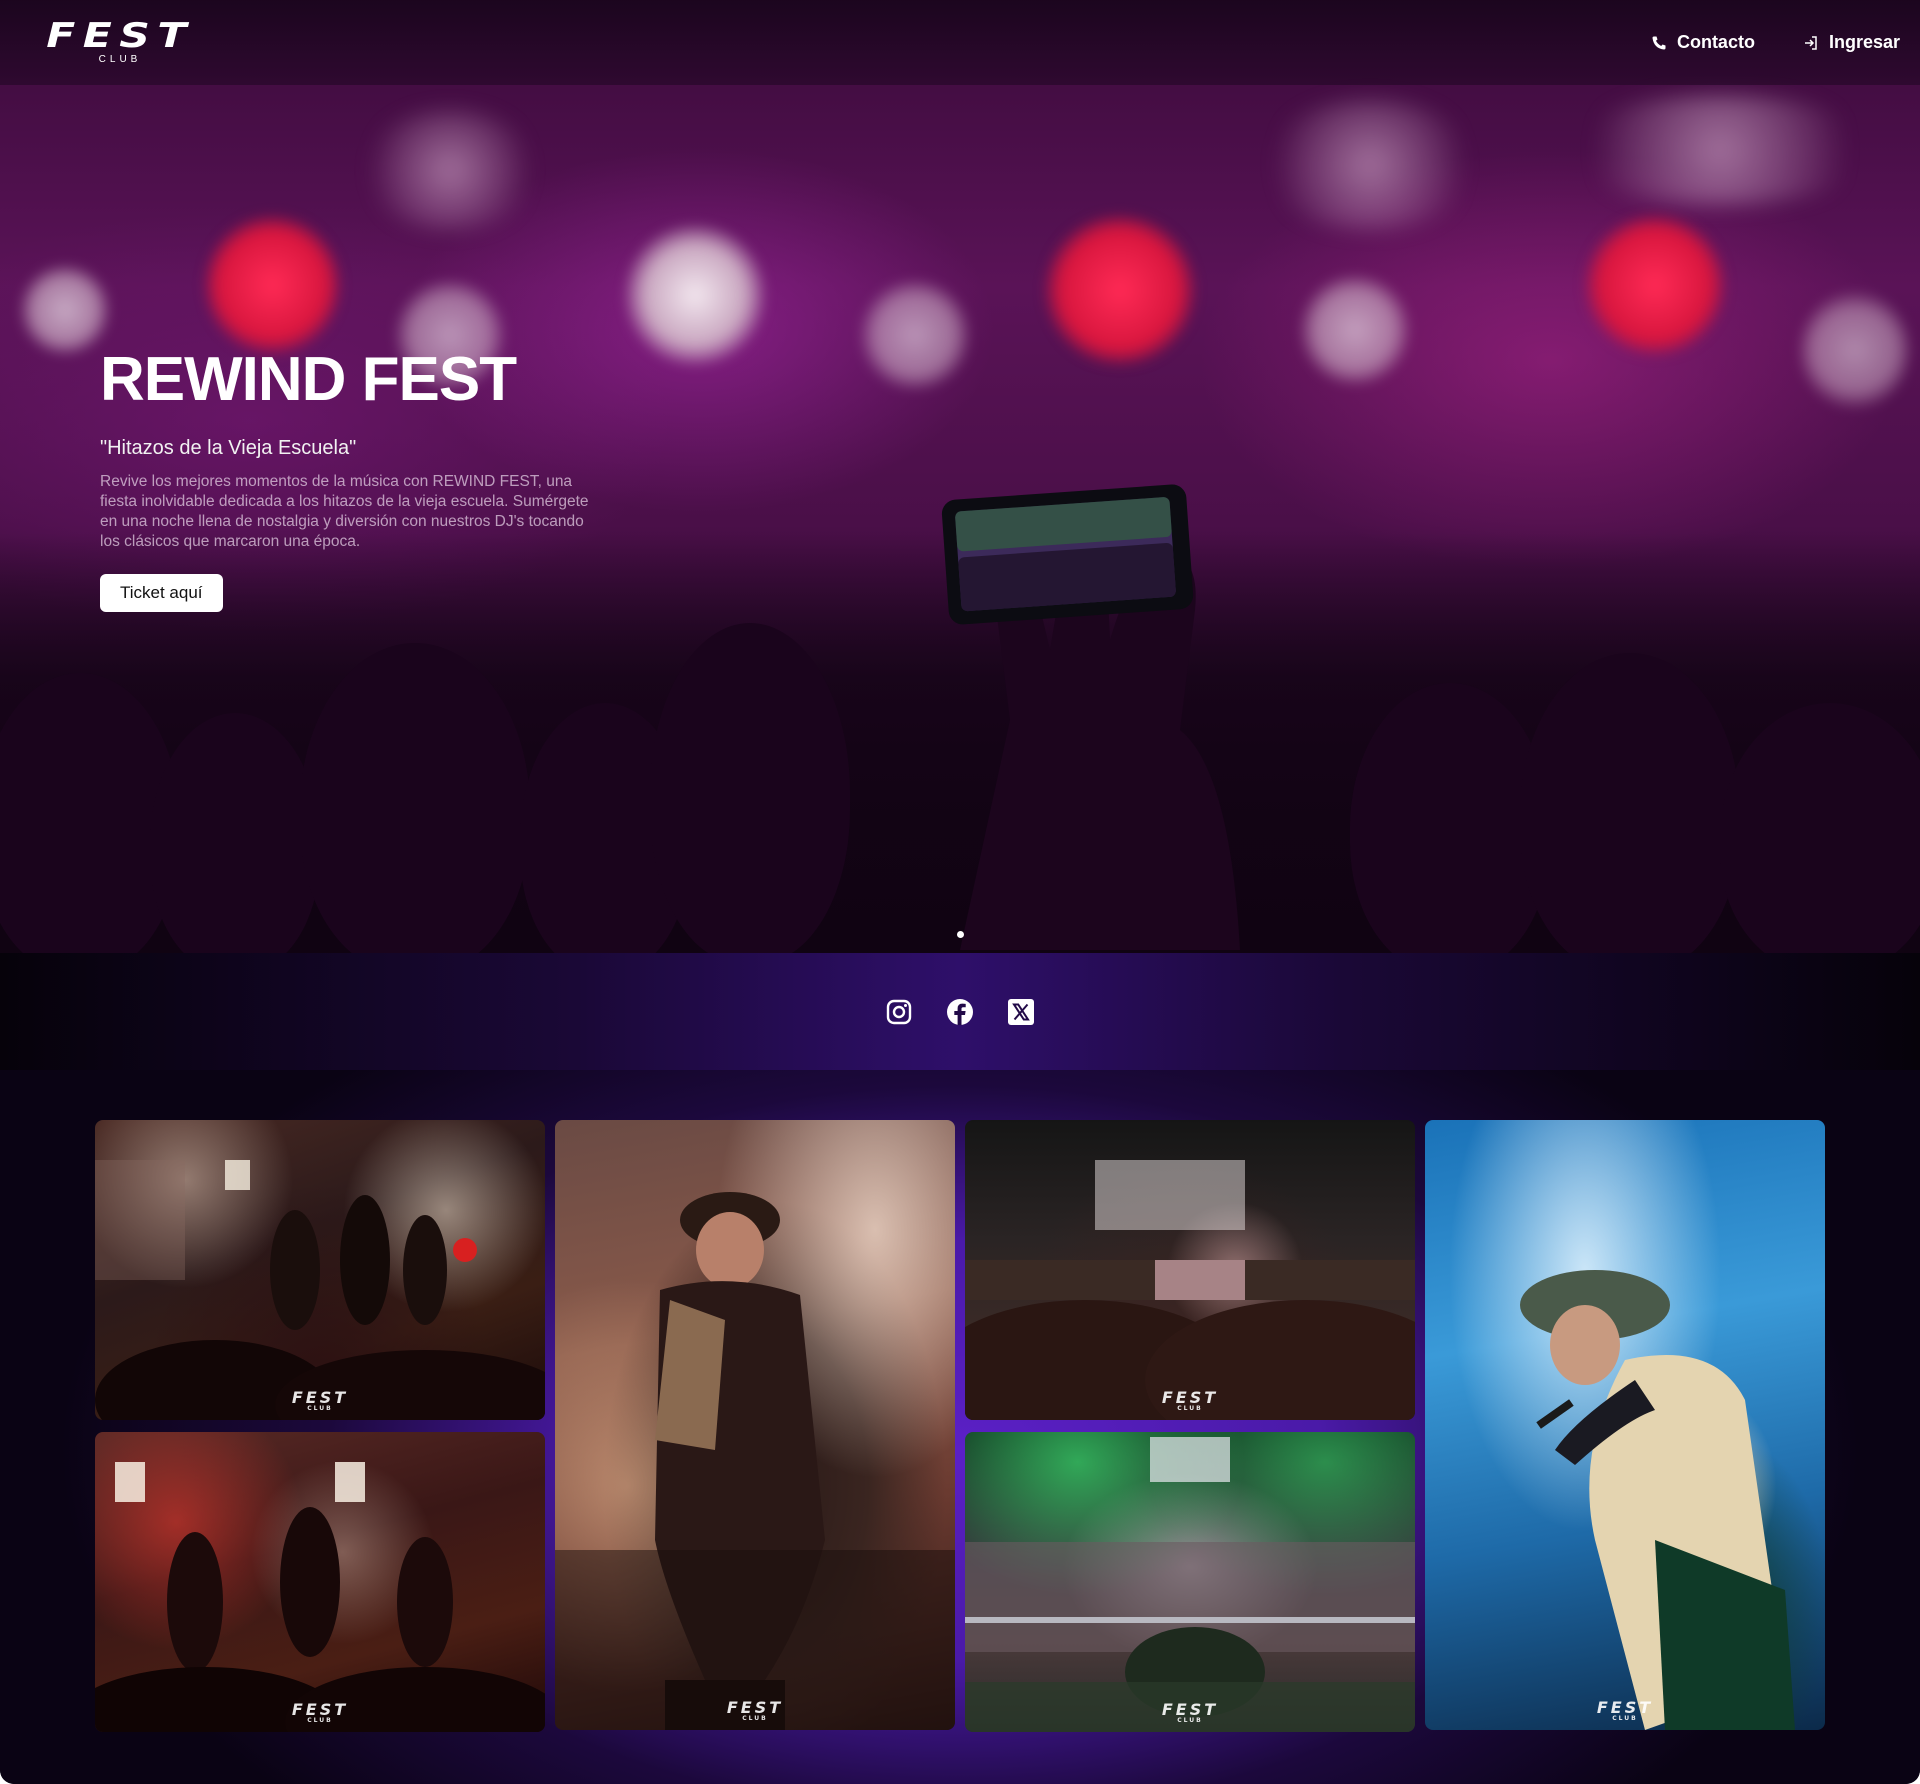  What do you see at coordinates (120, 36) in the screenshot?
I see `logo-wordmark: FEST` at bounding box center [120, 36].